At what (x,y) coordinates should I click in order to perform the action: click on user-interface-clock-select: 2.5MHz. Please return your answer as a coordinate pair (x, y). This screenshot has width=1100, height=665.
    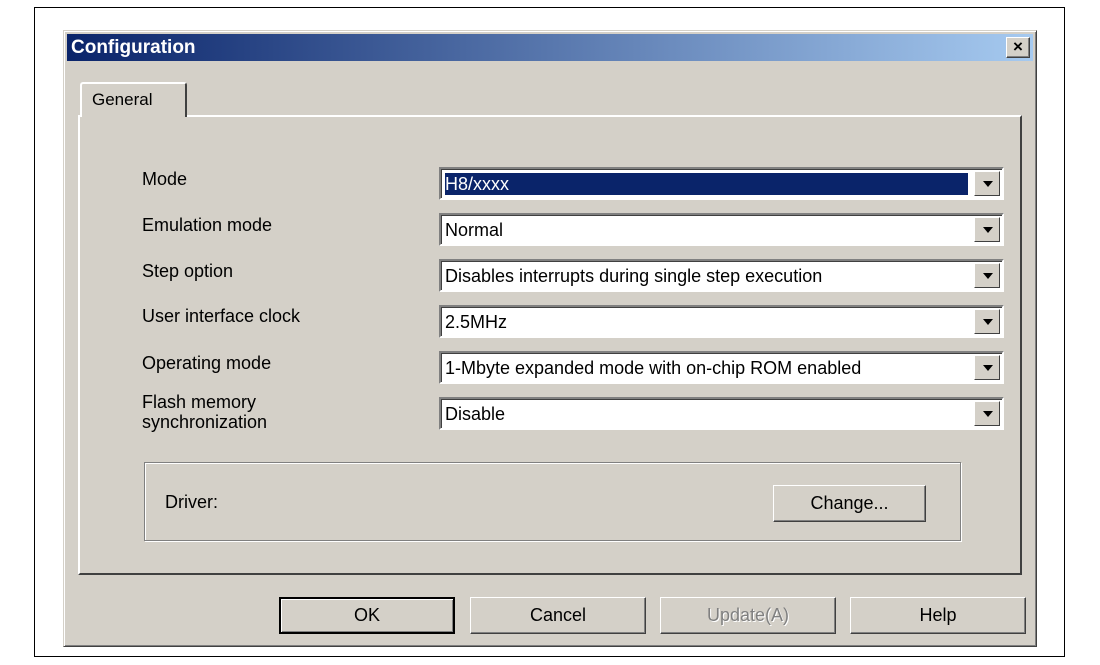
    Looking at the image, I should click on (721, 321).